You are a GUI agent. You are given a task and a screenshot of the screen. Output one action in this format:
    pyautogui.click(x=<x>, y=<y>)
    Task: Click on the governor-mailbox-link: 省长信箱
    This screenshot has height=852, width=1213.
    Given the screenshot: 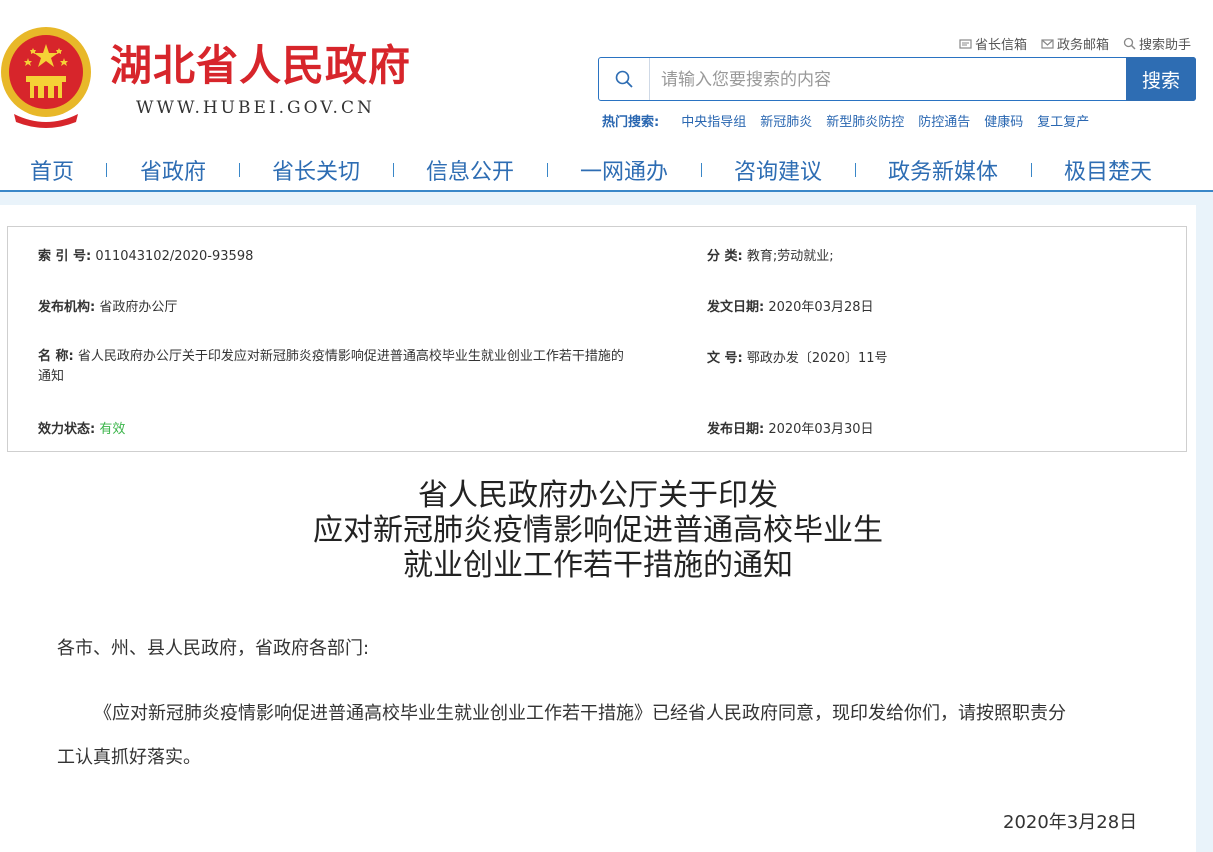 What is the action you would take?
    pyautogui.click(x=993, y=43)
    